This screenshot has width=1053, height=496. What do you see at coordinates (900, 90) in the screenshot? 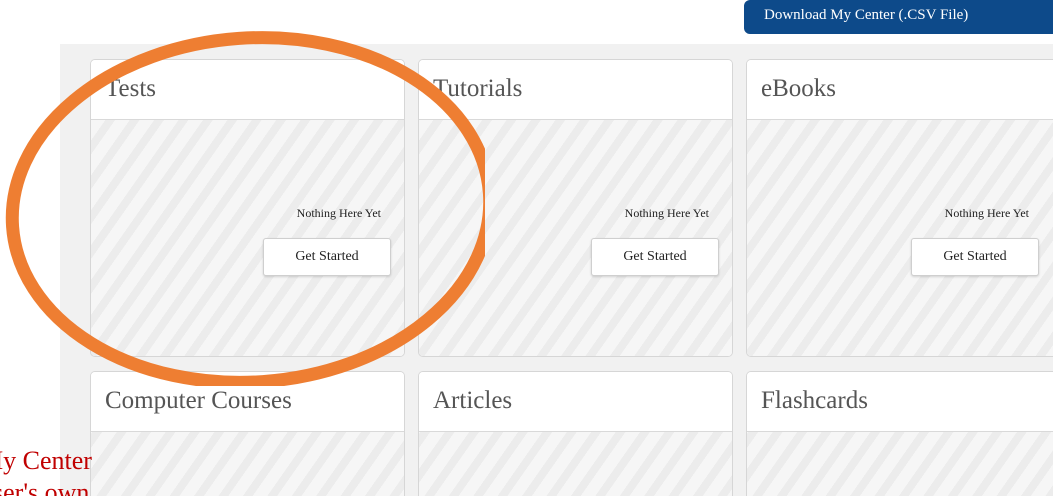
I see `card-title: eBooks` at bounding box center [900, 90].